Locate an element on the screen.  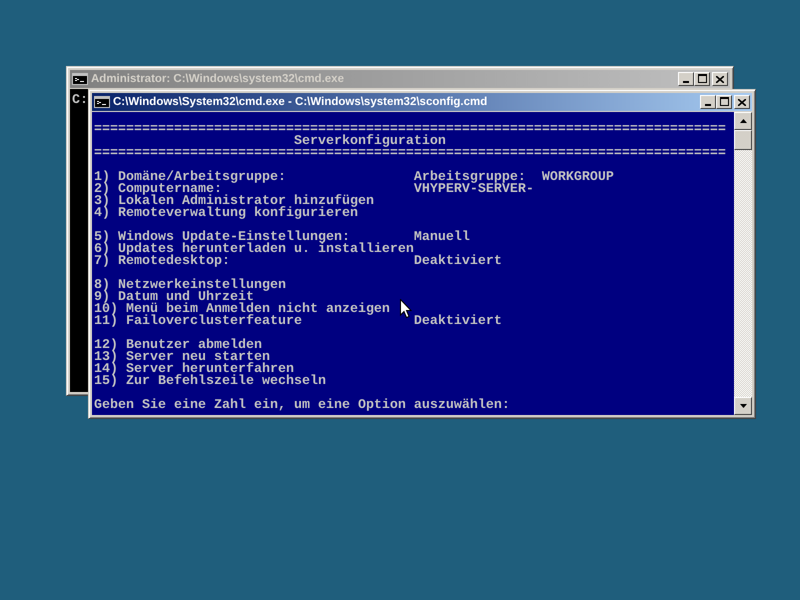
option-value: VHYPERV-SERVER- is located at coordinates (474, 190).